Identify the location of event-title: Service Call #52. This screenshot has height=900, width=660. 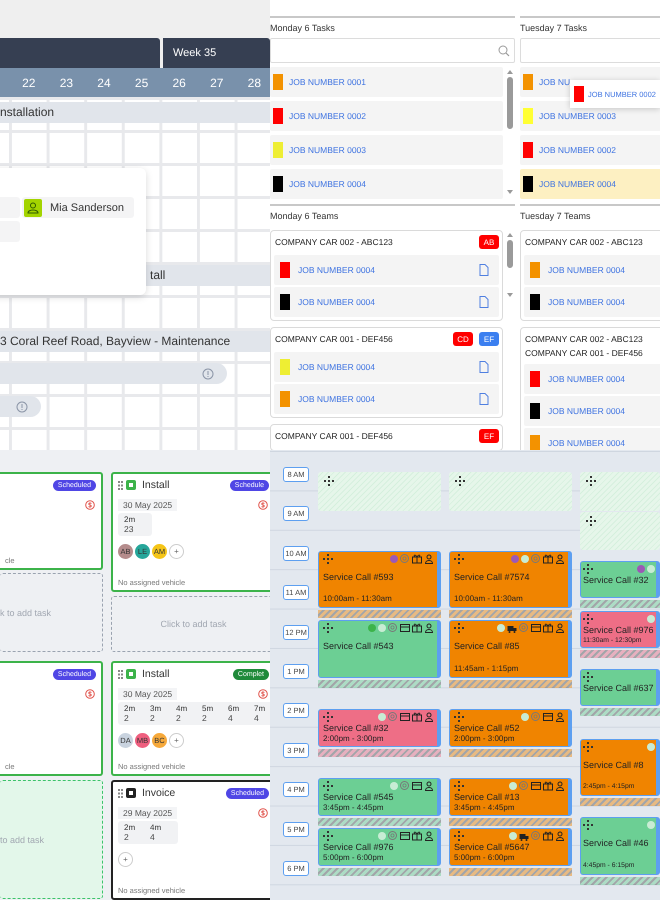
(487, 728).